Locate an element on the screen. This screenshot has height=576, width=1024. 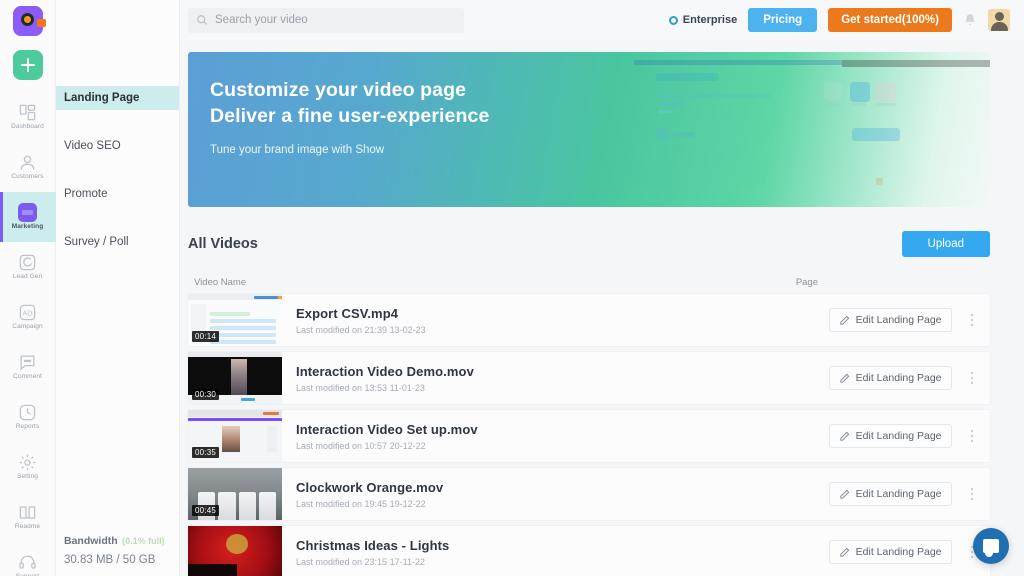
chat-icon is located at coordinates (991, 548).